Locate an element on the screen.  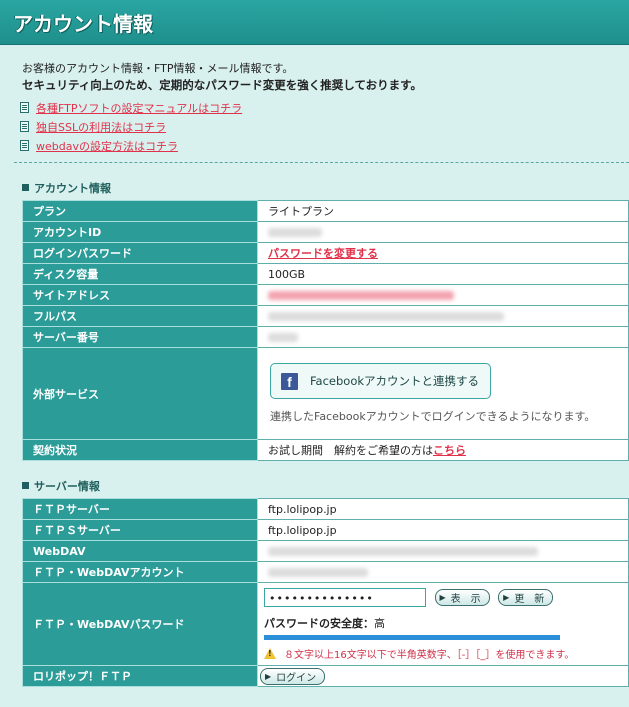
link-webdav: webdavの設定方法はコチラ is located at coordinates (131, 145).